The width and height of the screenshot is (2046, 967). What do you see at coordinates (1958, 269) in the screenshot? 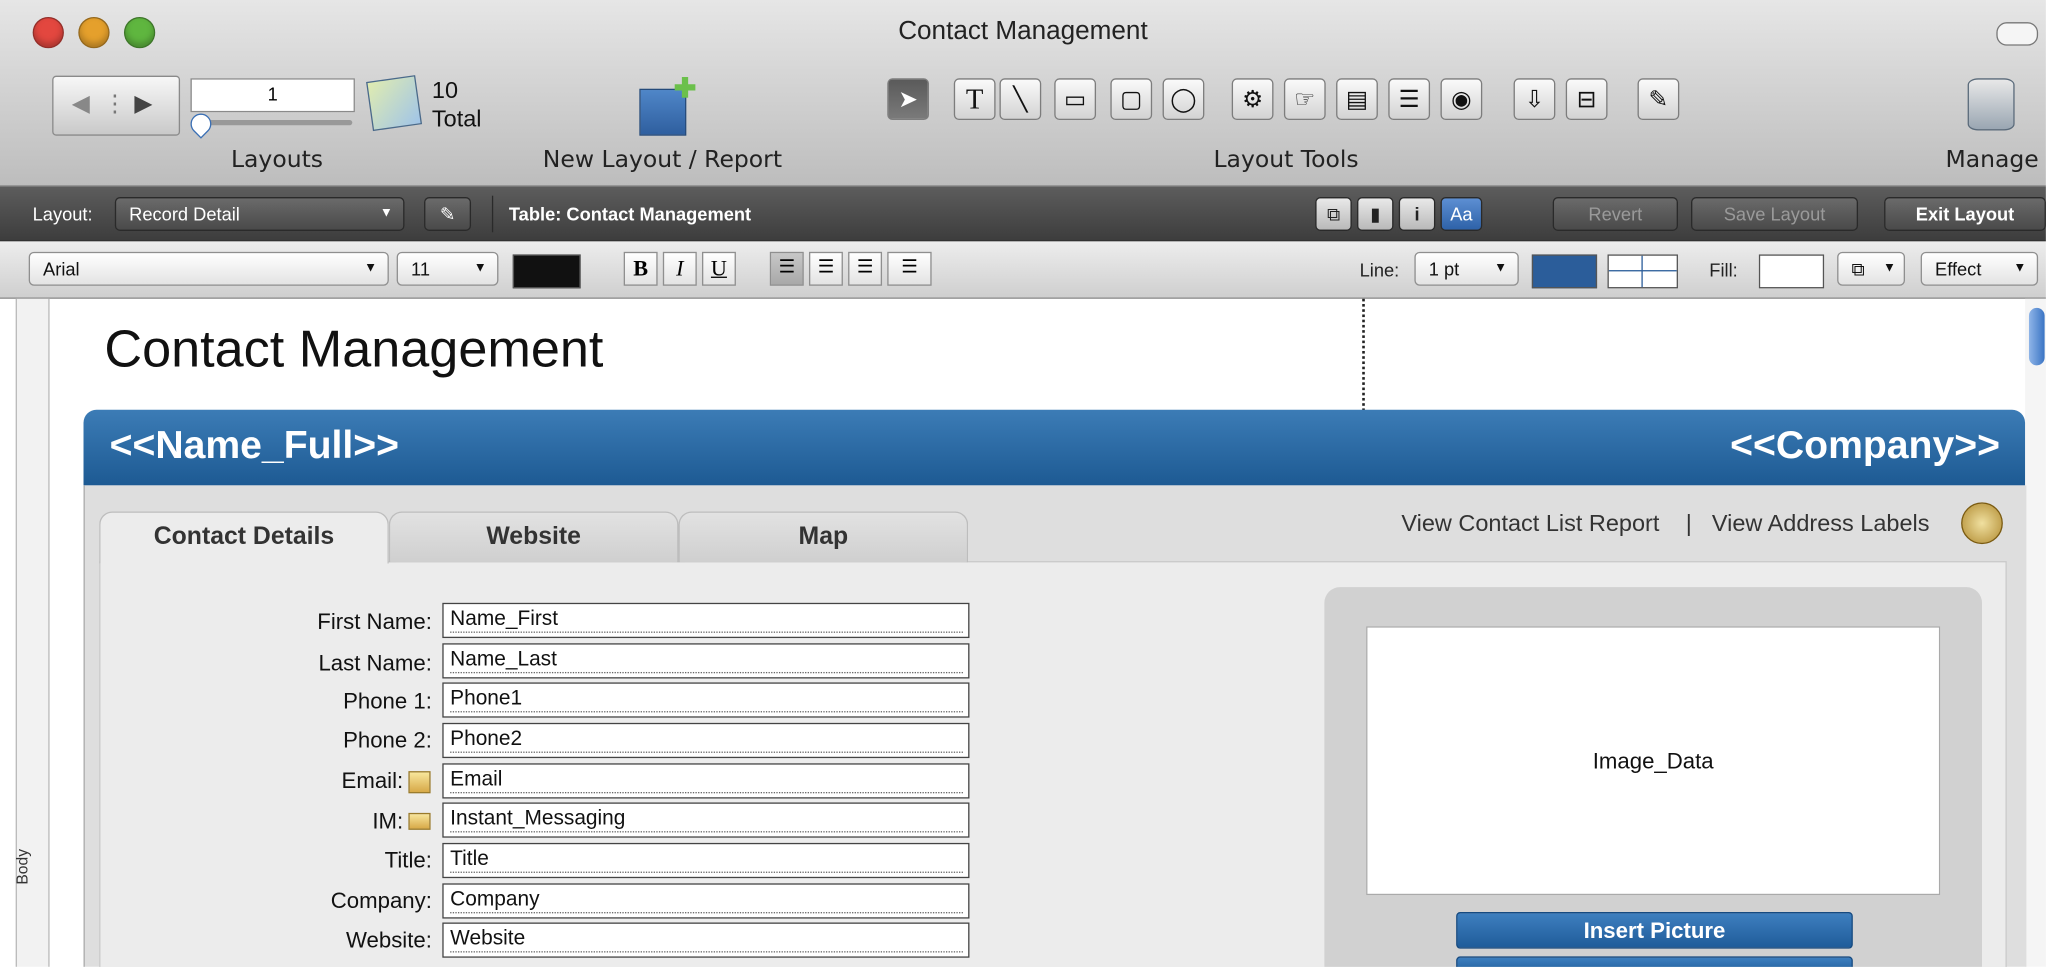
I see `effect-value: Effect` at bounding box center [1958, 269].